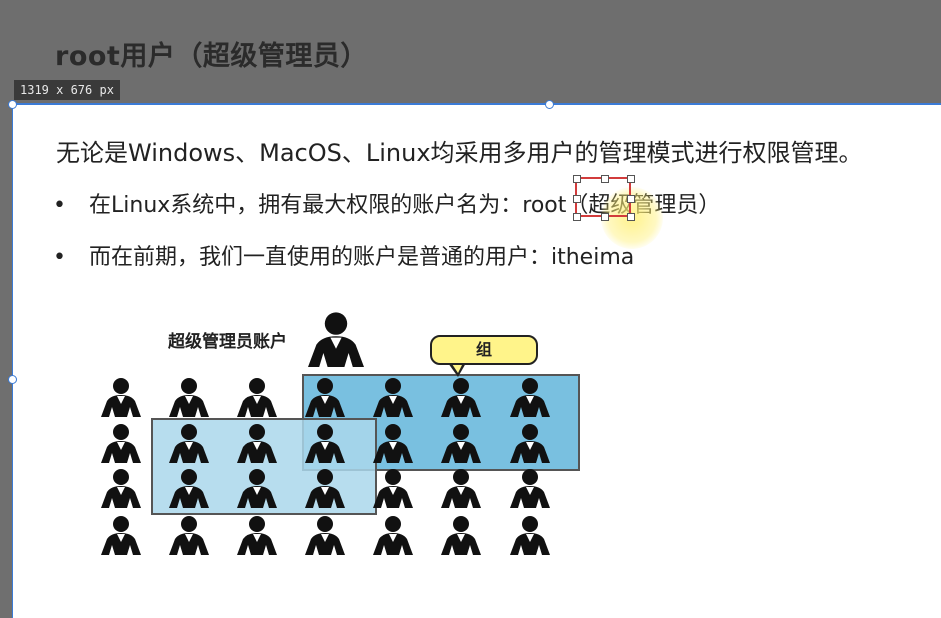 Image resolution: width=941 pixels, height=618 pixels. I want to click on bullet-text: 在Linux系统中，拥有最大权限的账户名为：, so click(306, 205).